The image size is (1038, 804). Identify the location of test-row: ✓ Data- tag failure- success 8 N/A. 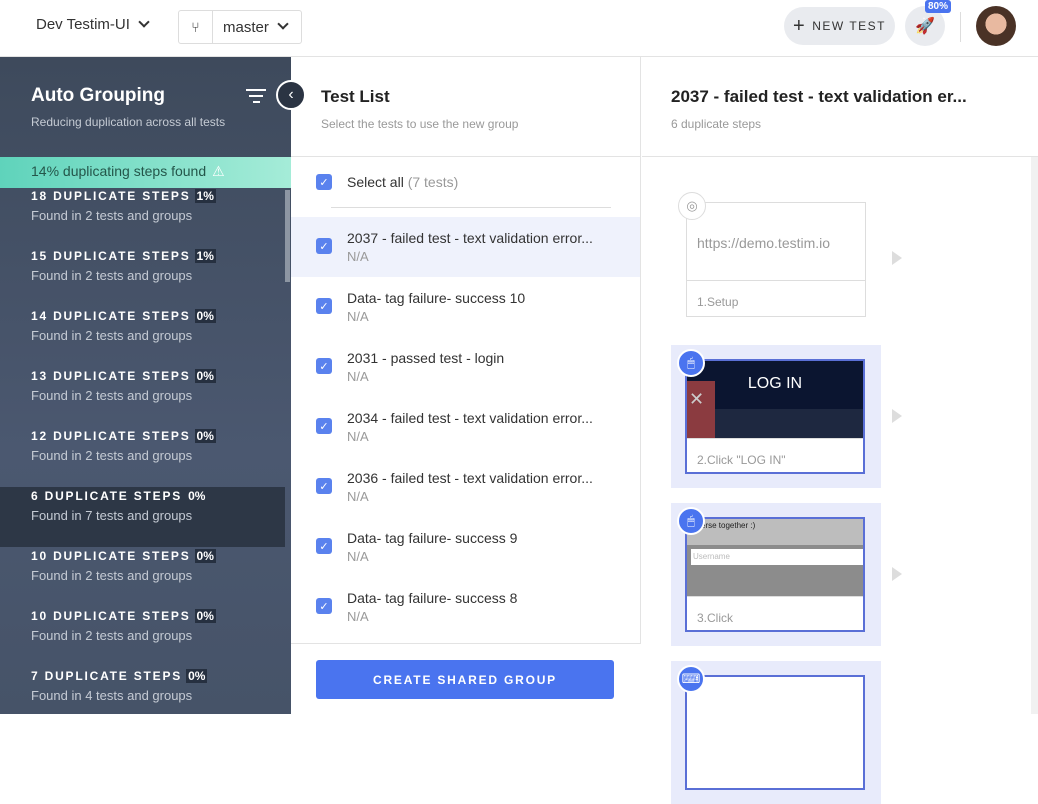
(465, 607).